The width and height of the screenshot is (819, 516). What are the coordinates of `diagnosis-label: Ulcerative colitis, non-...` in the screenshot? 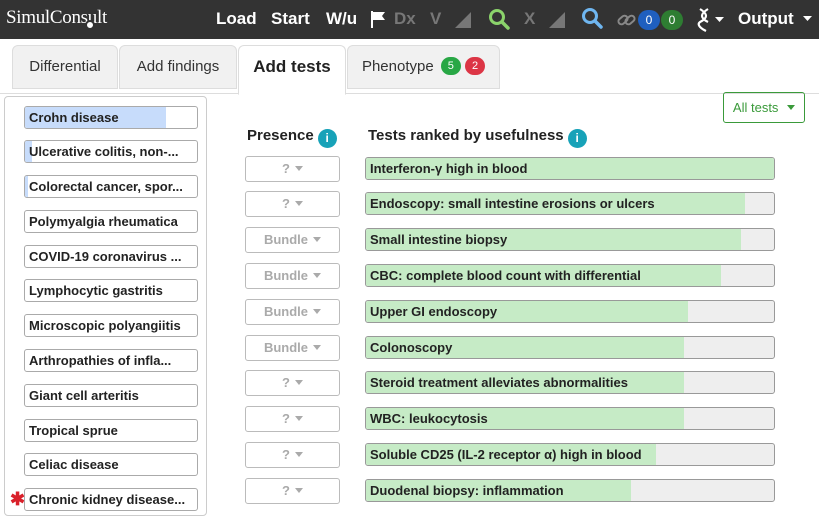 It's located at (104, 151).